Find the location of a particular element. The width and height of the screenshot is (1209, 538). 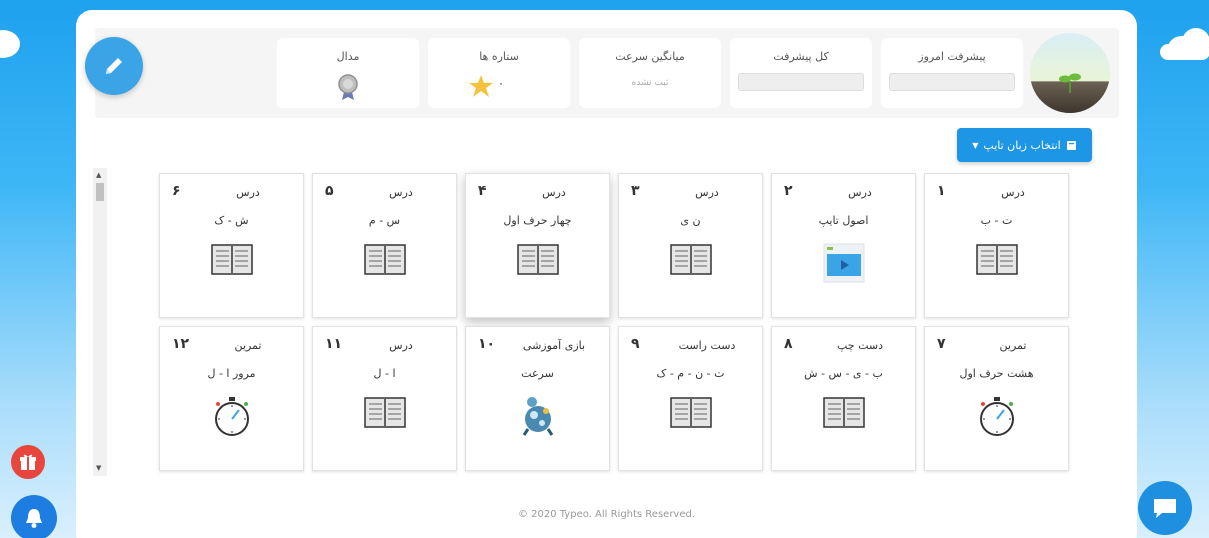

gift-button is located at coordinates (28, 462).